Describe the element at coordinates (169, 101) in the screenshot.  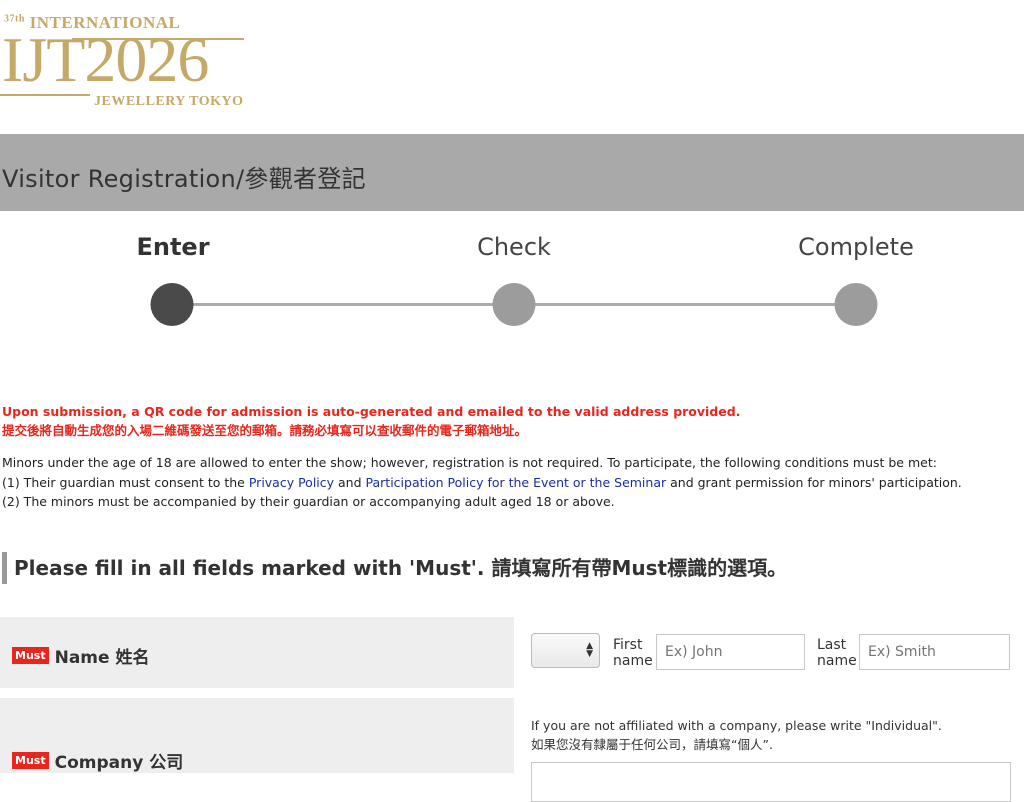
I see `logo-bottom-text: JEWELLERY TOKYO` at that location.